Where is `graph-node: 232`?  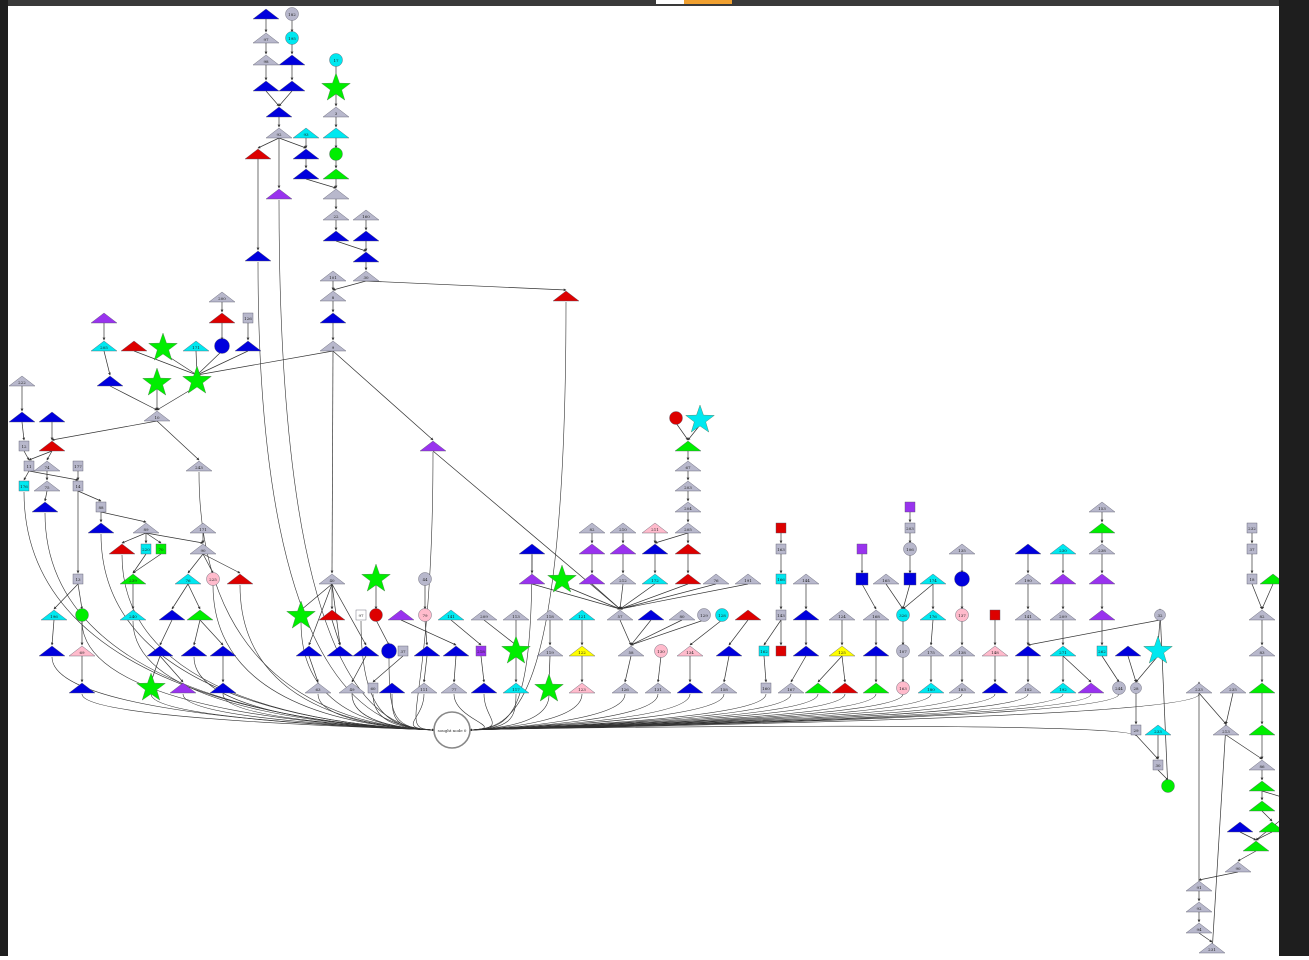 graph-node: 232 is located at coordinates (1252, 528).